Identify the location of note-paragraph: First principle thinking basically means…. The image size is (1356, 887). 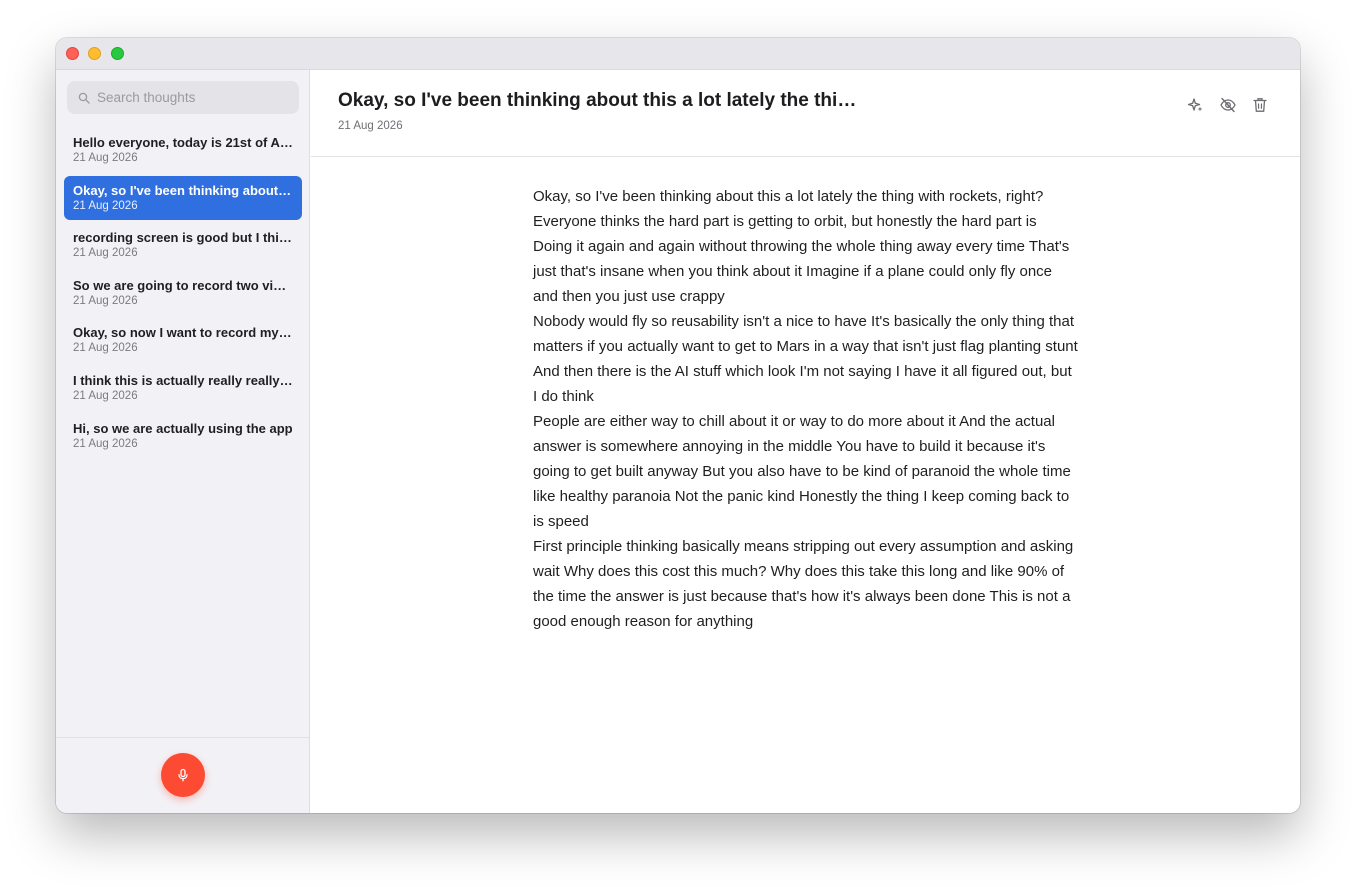
(803, 584).